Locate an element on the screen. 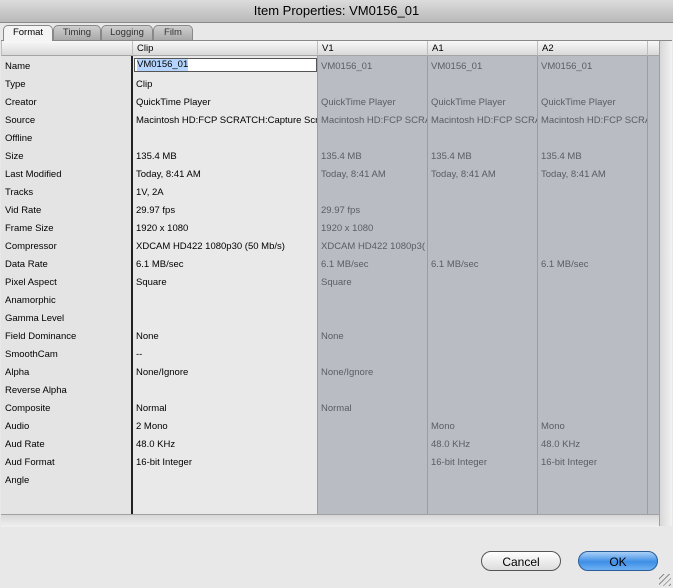 The width and height of the screenshot is (673, 588). a2-cell: VM0156_01 is located at coordinates (594, 67).